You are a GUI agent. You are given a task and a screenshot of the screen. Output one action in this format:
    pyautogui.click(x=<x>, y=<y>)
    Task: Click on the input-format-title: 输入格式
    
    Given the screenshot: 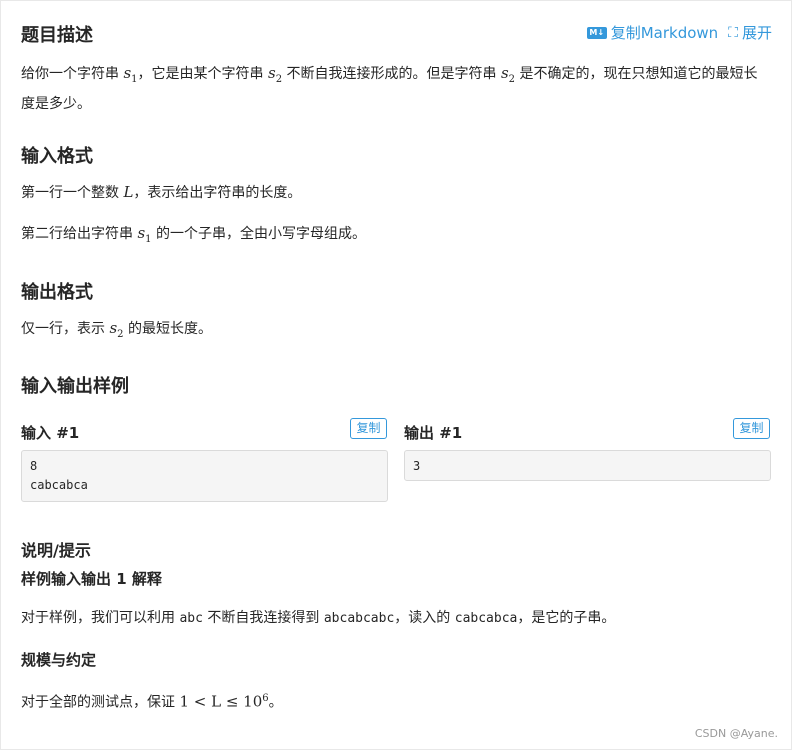 What is the action you would take?
    pyautogui.click(x=57, y=156)
    